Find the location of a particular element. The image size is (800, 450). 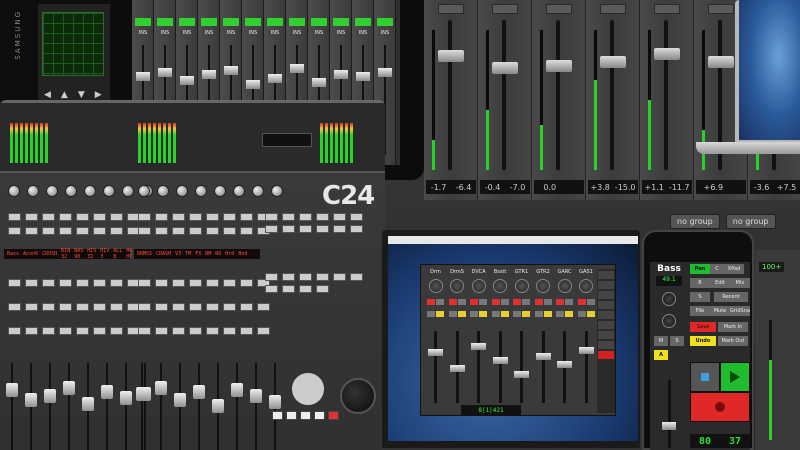

mute-button: Mute is located at coordinates (720, 311).